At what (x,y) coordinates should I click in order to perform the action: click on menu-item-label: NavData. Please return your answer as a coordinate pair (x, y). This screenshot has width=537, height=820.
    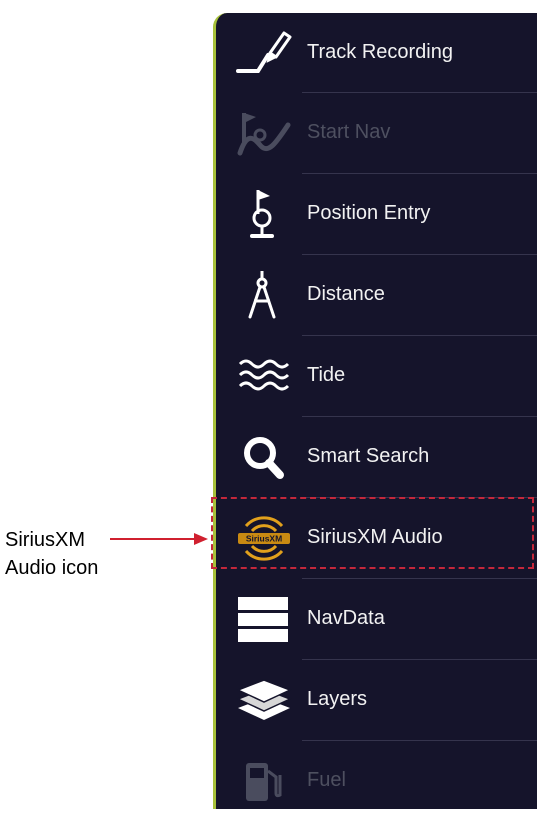
    Looking at the image, I should click on (346, 618).